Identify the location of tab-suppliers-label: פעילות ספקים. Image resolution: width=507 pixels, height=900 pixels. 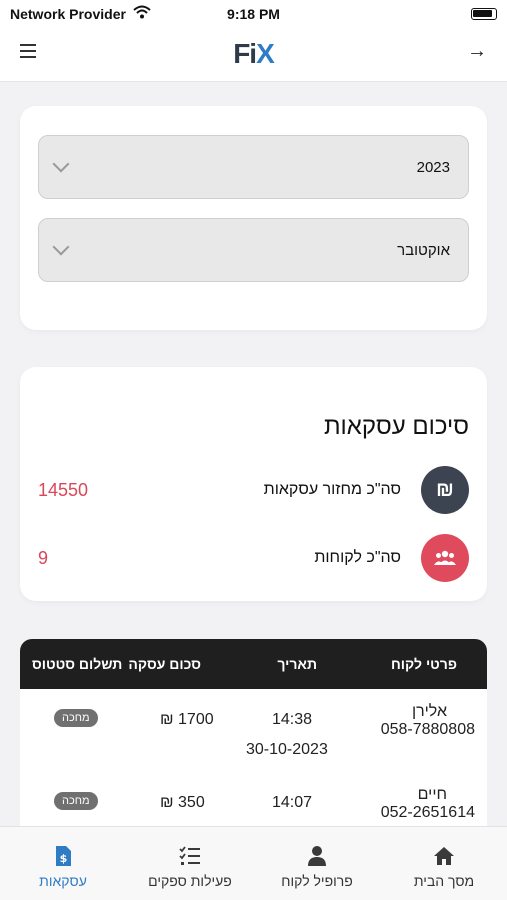
(190, 881).